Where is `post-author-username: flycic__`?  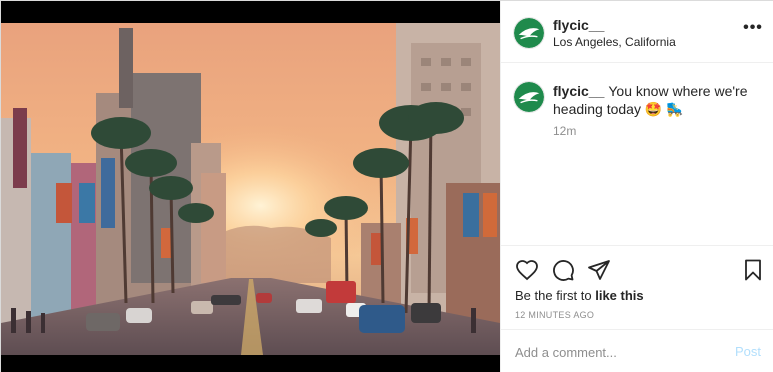
post-author-username: flycic__ is located at coordinates (578, 25).